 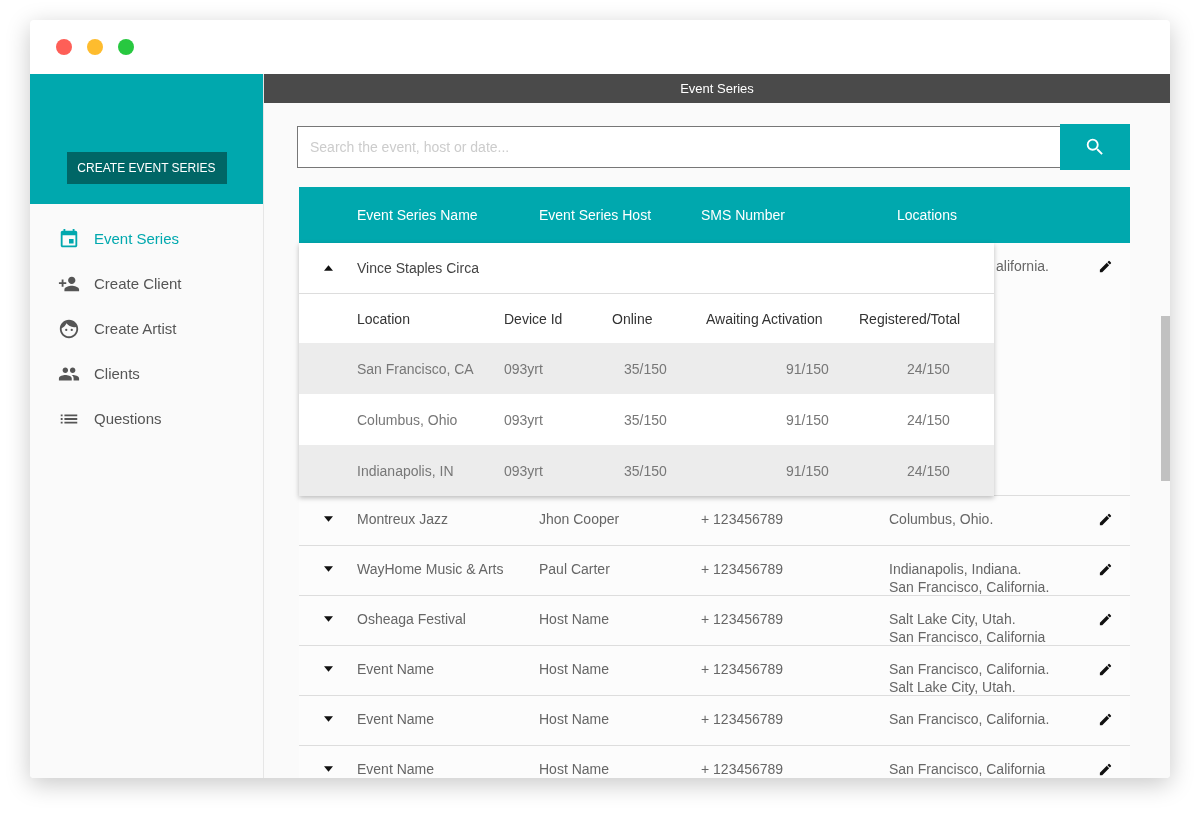 What do you see at coordinates (69, 328) in the screenshot?
I see `face-icon` at bounding box center [69, 328].